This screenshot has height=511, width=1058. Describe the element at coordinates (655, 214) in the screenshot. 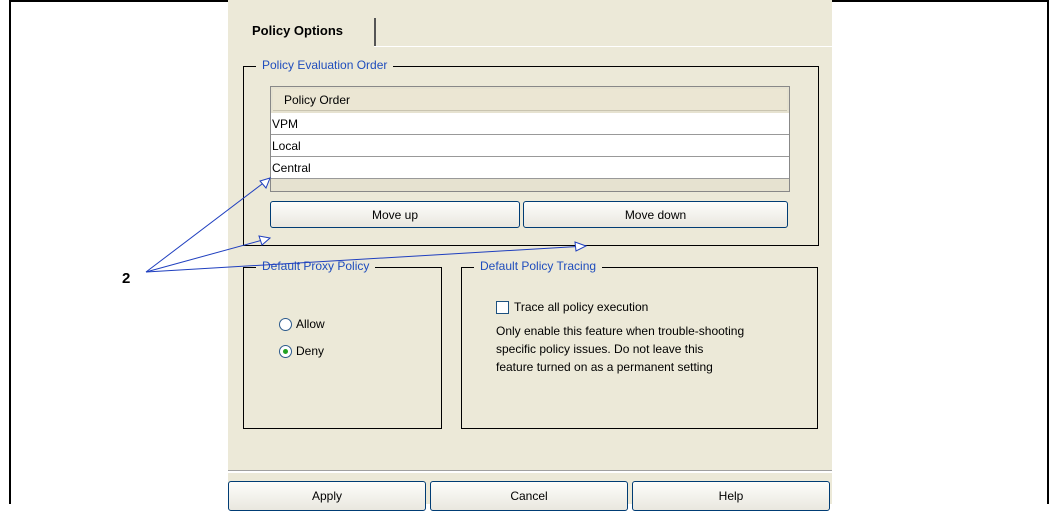

I see `move-down-button: Move down` at that location.